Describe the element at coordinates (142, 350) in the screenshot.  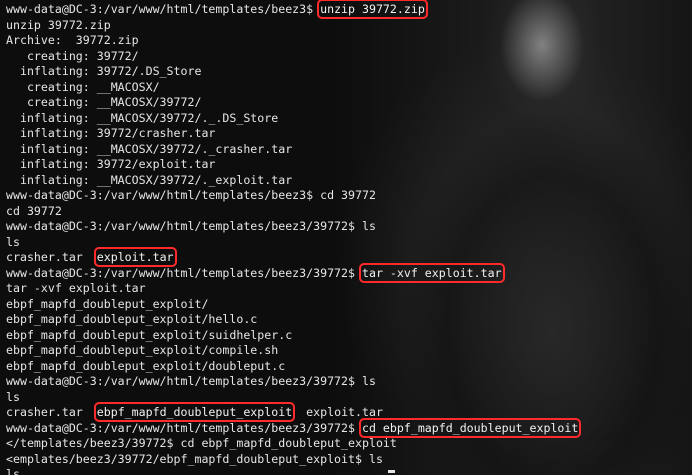
I see `terminal-text: ebpf_mapfd_doubleput_exploit/compile.sh` at that location.